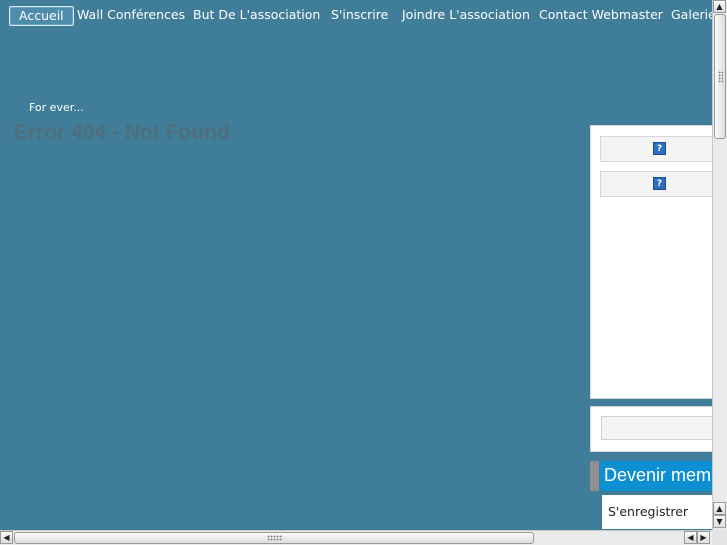  What do you see at coordinates (122, 132) in the screenshot?
I see `error-title: Error 404 - Not Found` at bounding box center [122, 132].